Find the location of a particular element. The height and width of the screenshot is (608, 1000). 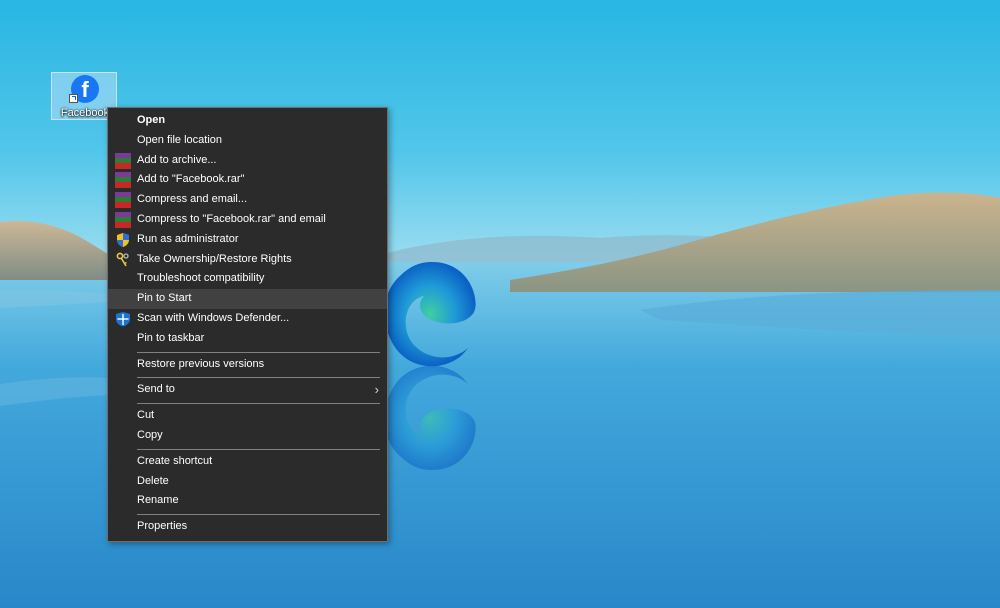

menu-item-cut: Cut is located at coordinates (247, 416).